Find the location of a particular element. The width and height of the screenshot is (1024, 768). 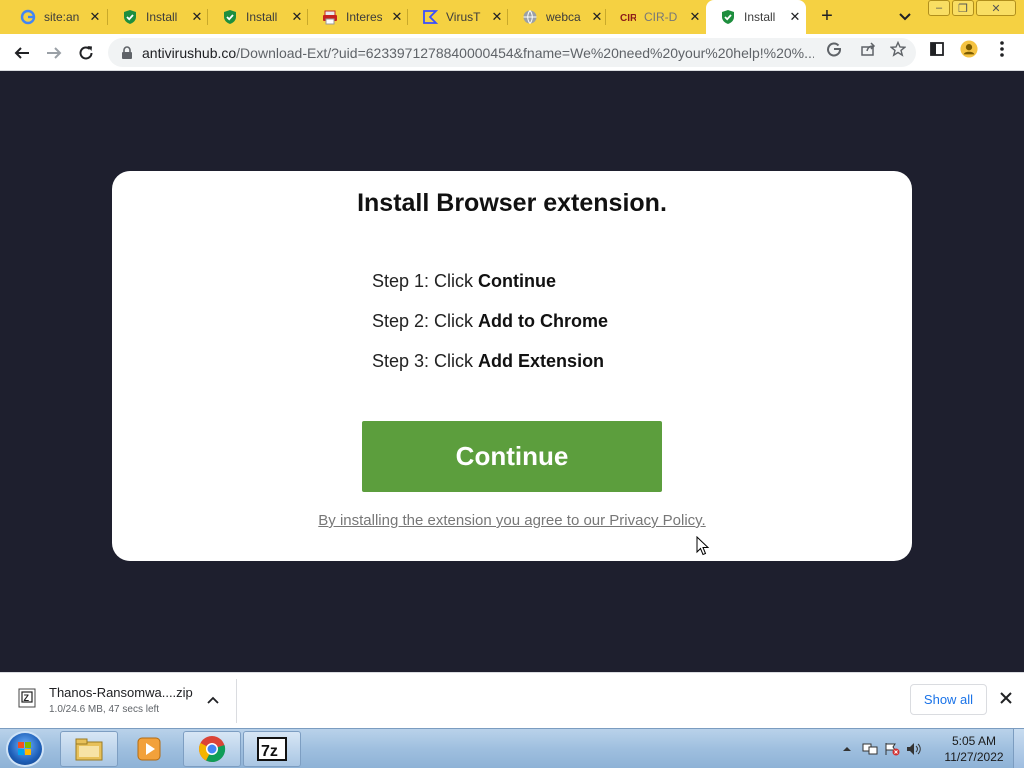

tab-webcam: webca ✕ is located at coordinates (557, 17).